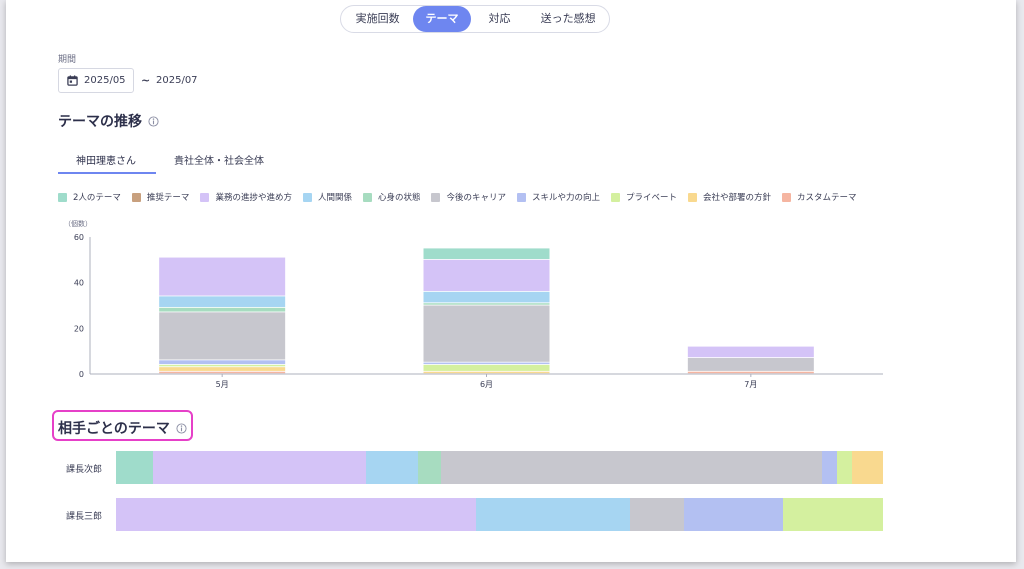 Image resolution: width=1024 pixels, height=569 pixels. Describe the element at coordinates (827, 198) in the screenshot. I see `legend-label: カスタムテーマ` at that location.